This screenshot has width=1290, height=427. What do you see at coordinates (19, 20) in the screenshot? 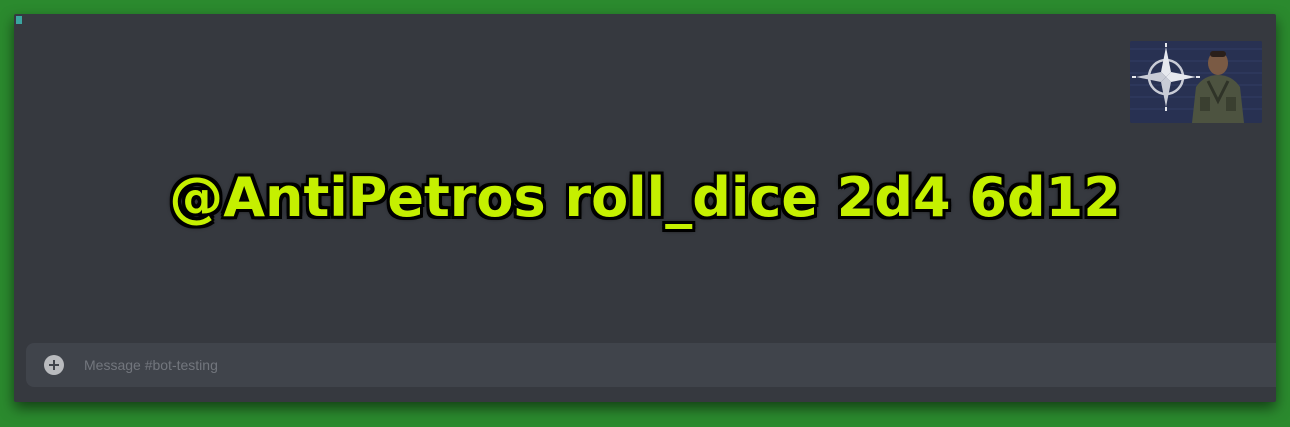
I see `unread-marker` at bounding box center [19, 20].